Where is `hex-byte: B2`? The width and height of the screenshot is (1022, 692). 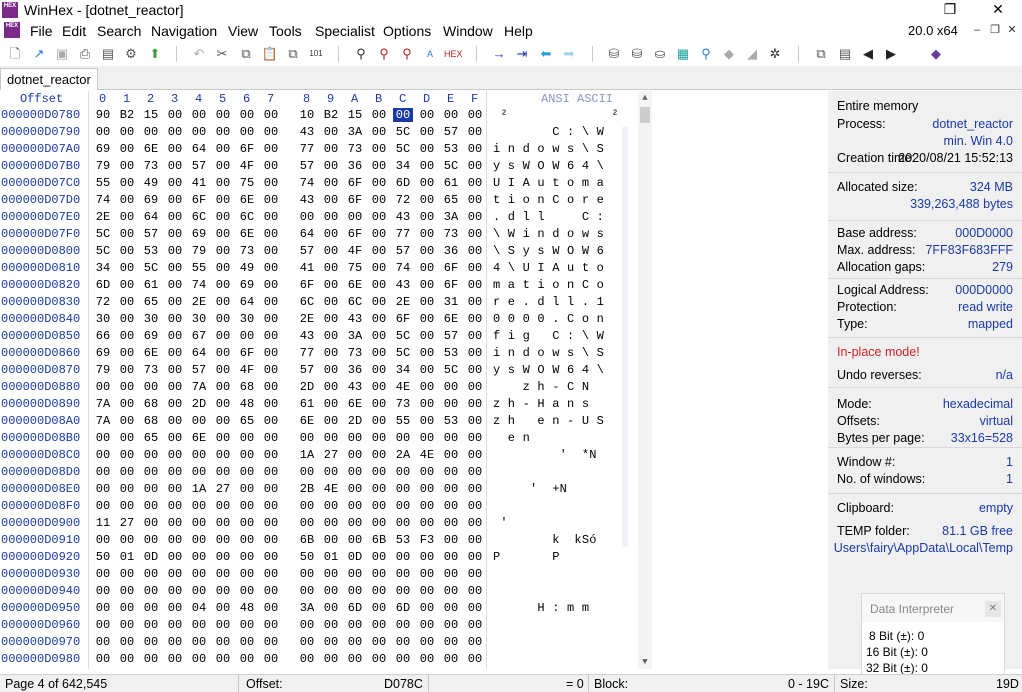
hex-byte: B2 is located at coordinates (127, 115).